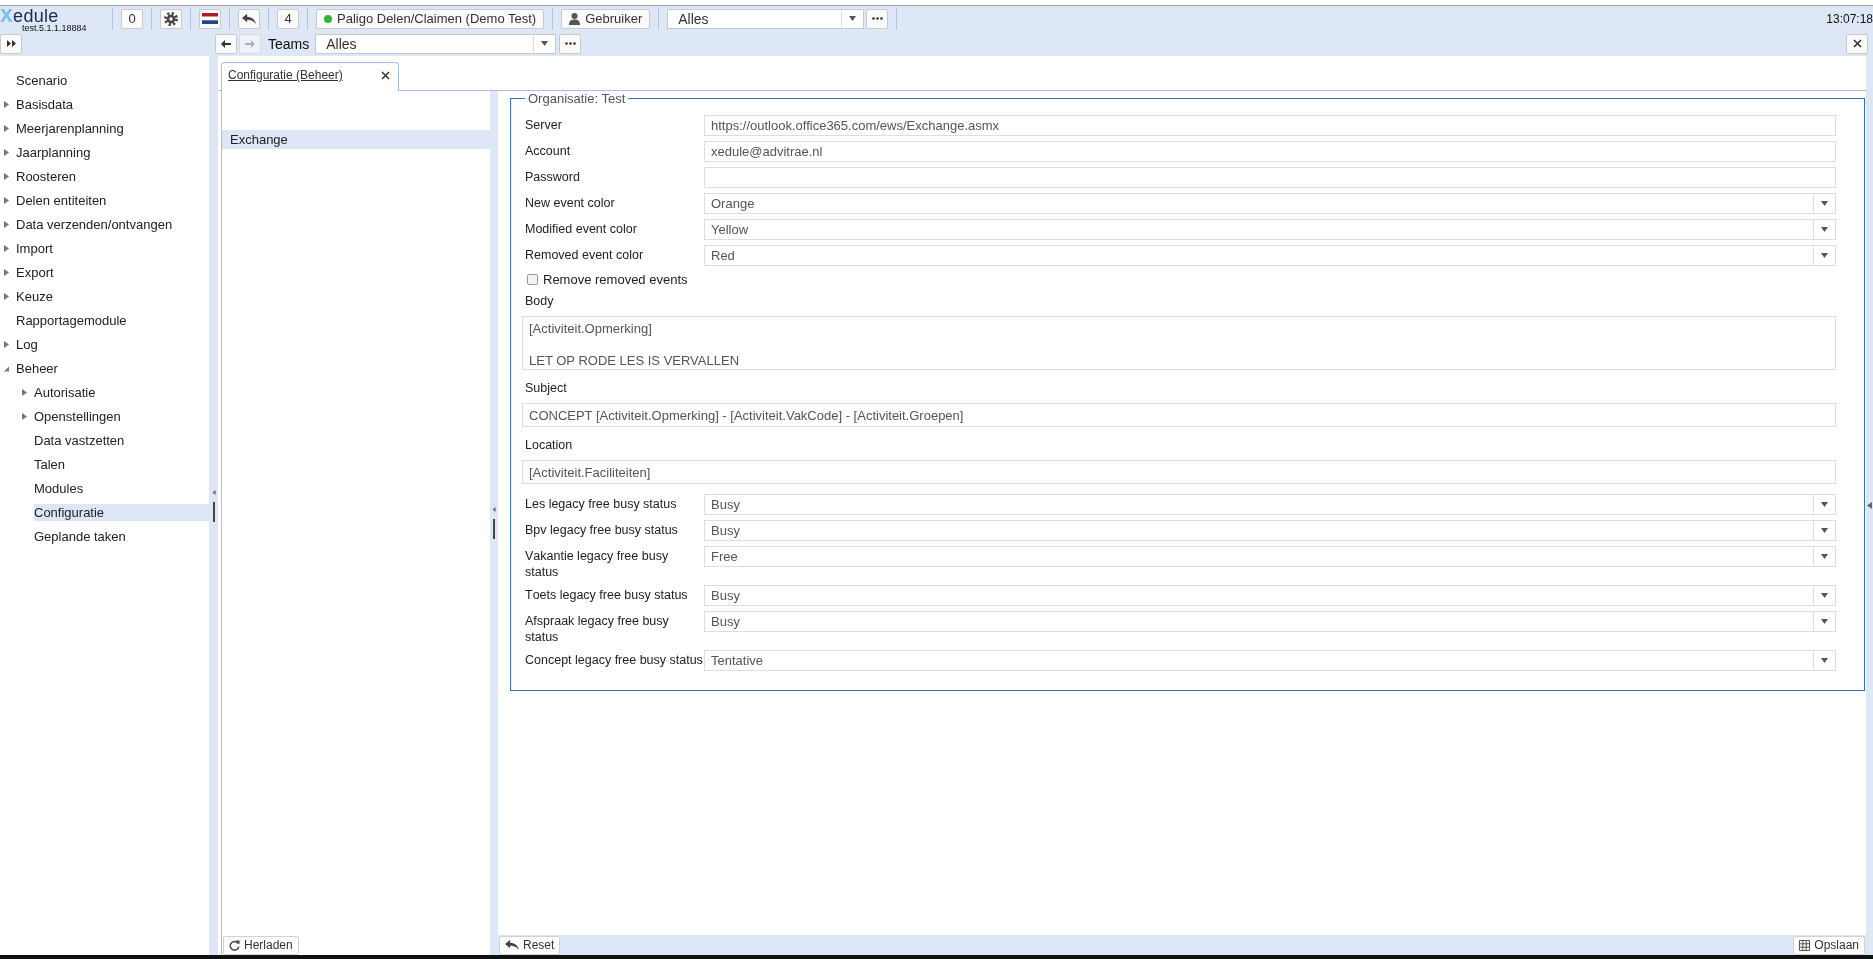 This screenshot has width=1873, height=959. Describe the element at coordinates (112, 104) in the screenshot. I see `sidebar-item: Basisdata` at that location.